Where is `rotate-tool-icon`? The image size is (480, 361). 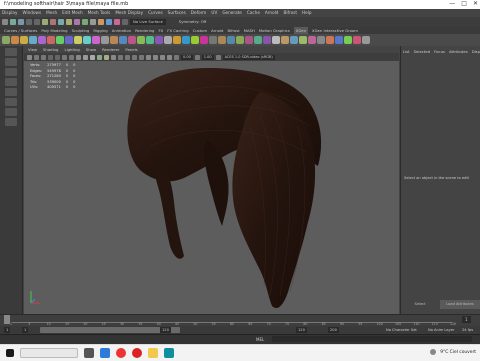
rotate-tool-icon is located at coordinates (11, 92).